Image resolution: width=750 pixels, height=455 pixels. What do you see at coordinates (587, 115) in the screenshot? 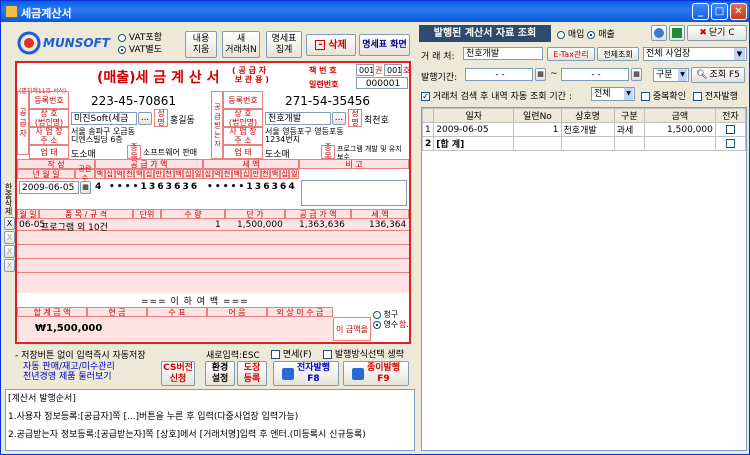
I see `col-name: 상호명` at bounding box center [587, 115].